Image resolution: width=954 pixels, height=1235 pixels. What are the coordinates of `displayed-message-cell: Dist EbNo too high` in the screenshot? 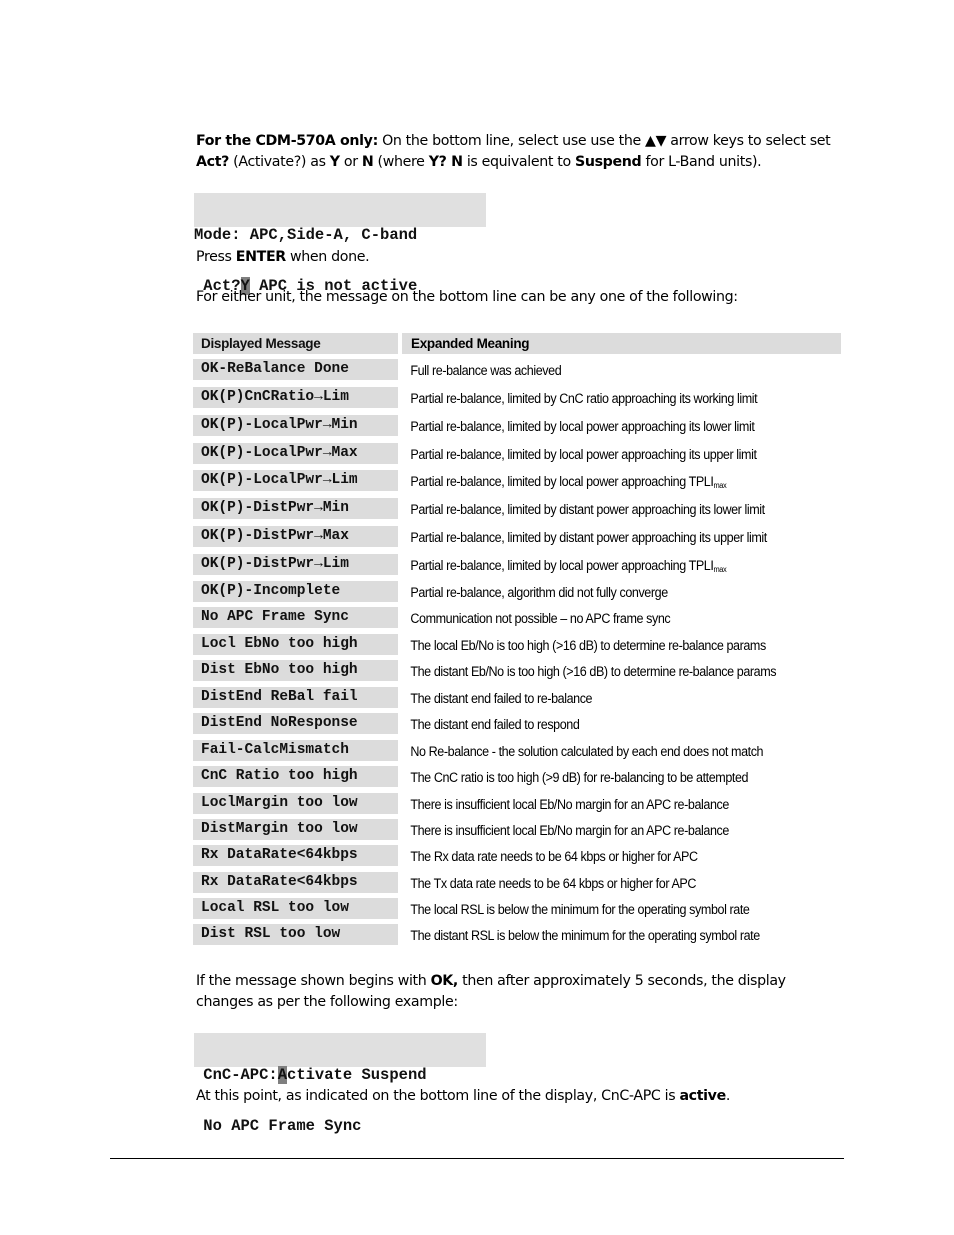 It's located at (295, 670).